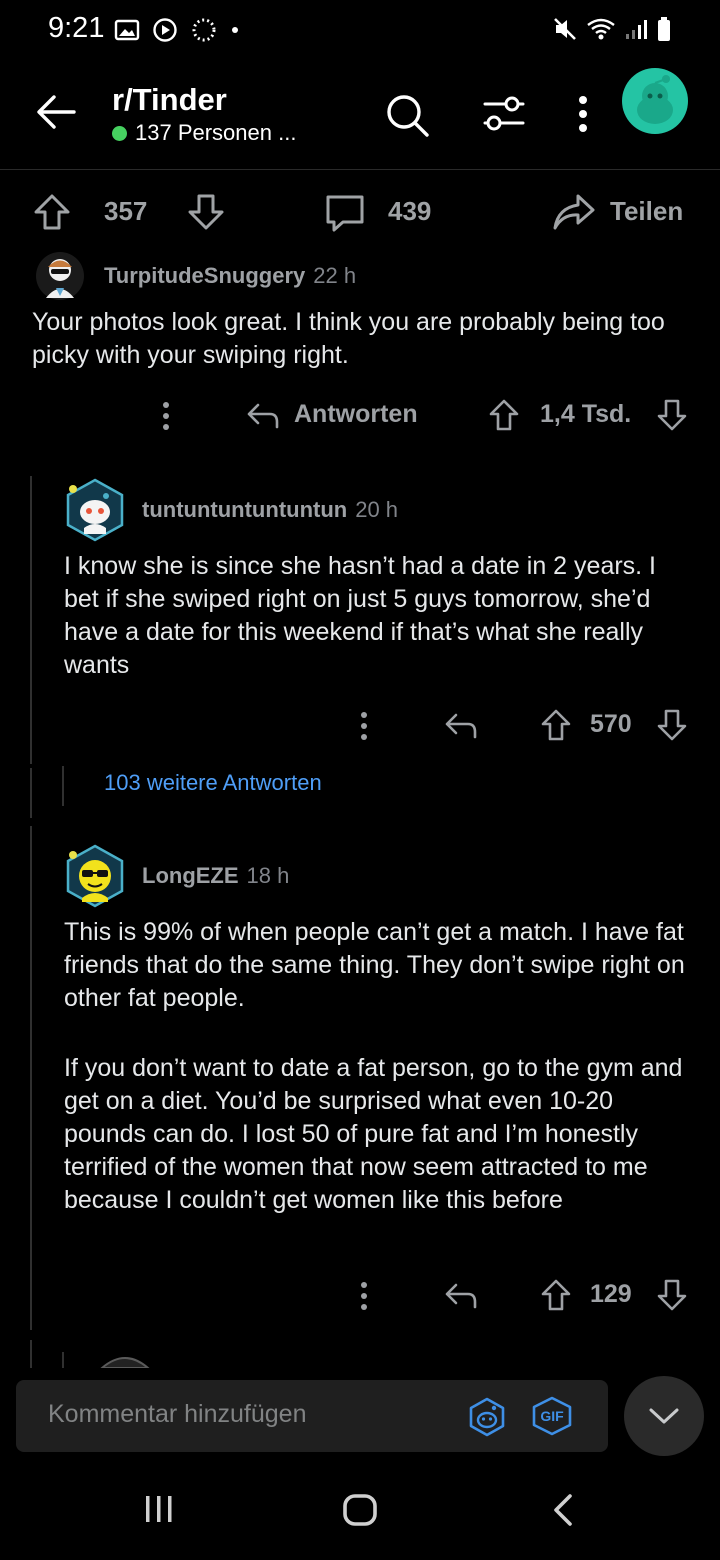  Describe the element at coordinates (177, 1414) in the screenshot. I see `comment-input: Kommentar hinzufügen` at that location.